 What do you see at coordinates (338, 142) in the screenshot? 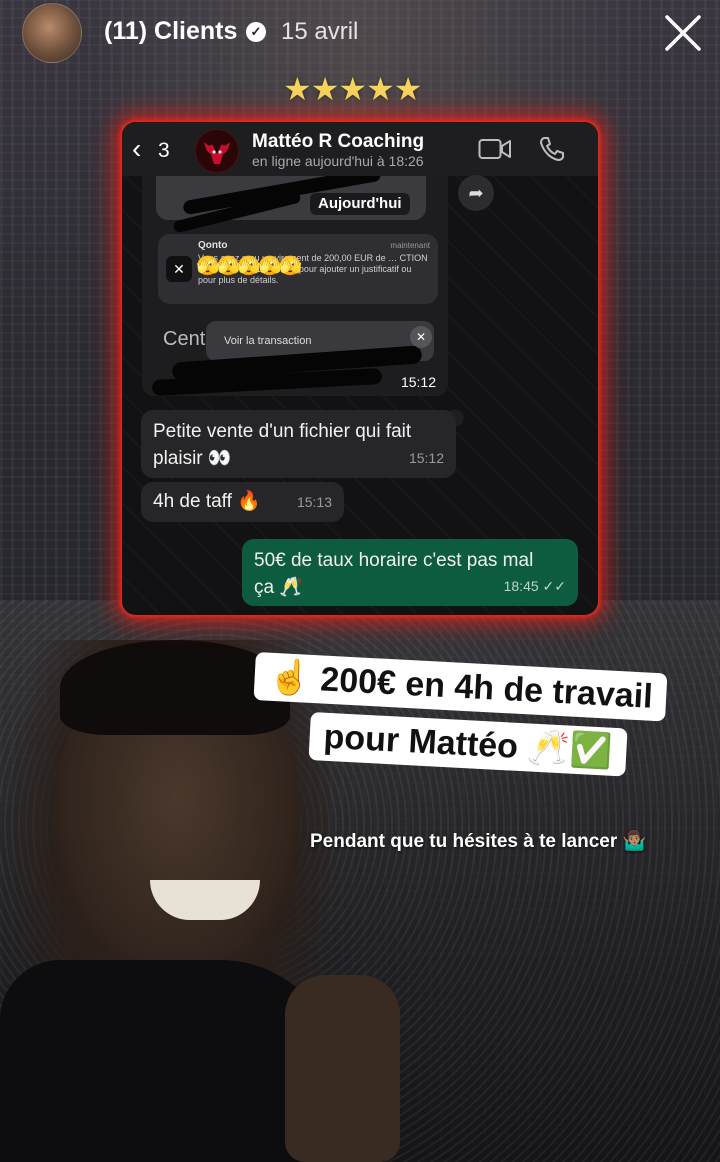
I see `contact-name: Mattéo R Coaching` at bounding box center [338, 142].